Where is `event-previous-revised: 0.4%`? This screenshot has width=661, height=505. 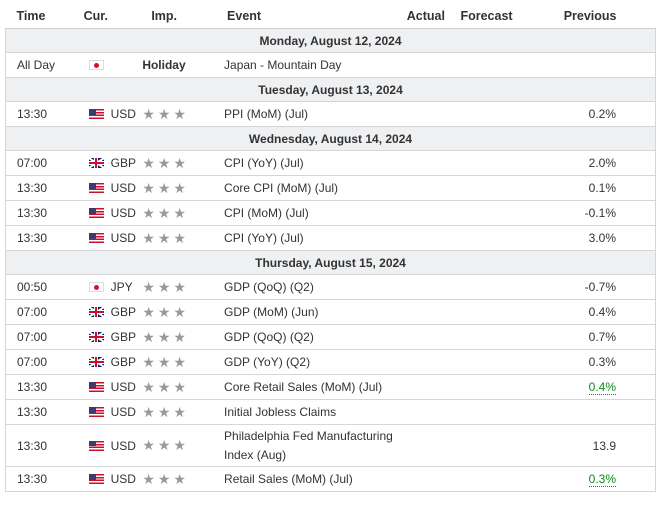
event-previous-revised: 0.4% is located at coordinates (602, 387).